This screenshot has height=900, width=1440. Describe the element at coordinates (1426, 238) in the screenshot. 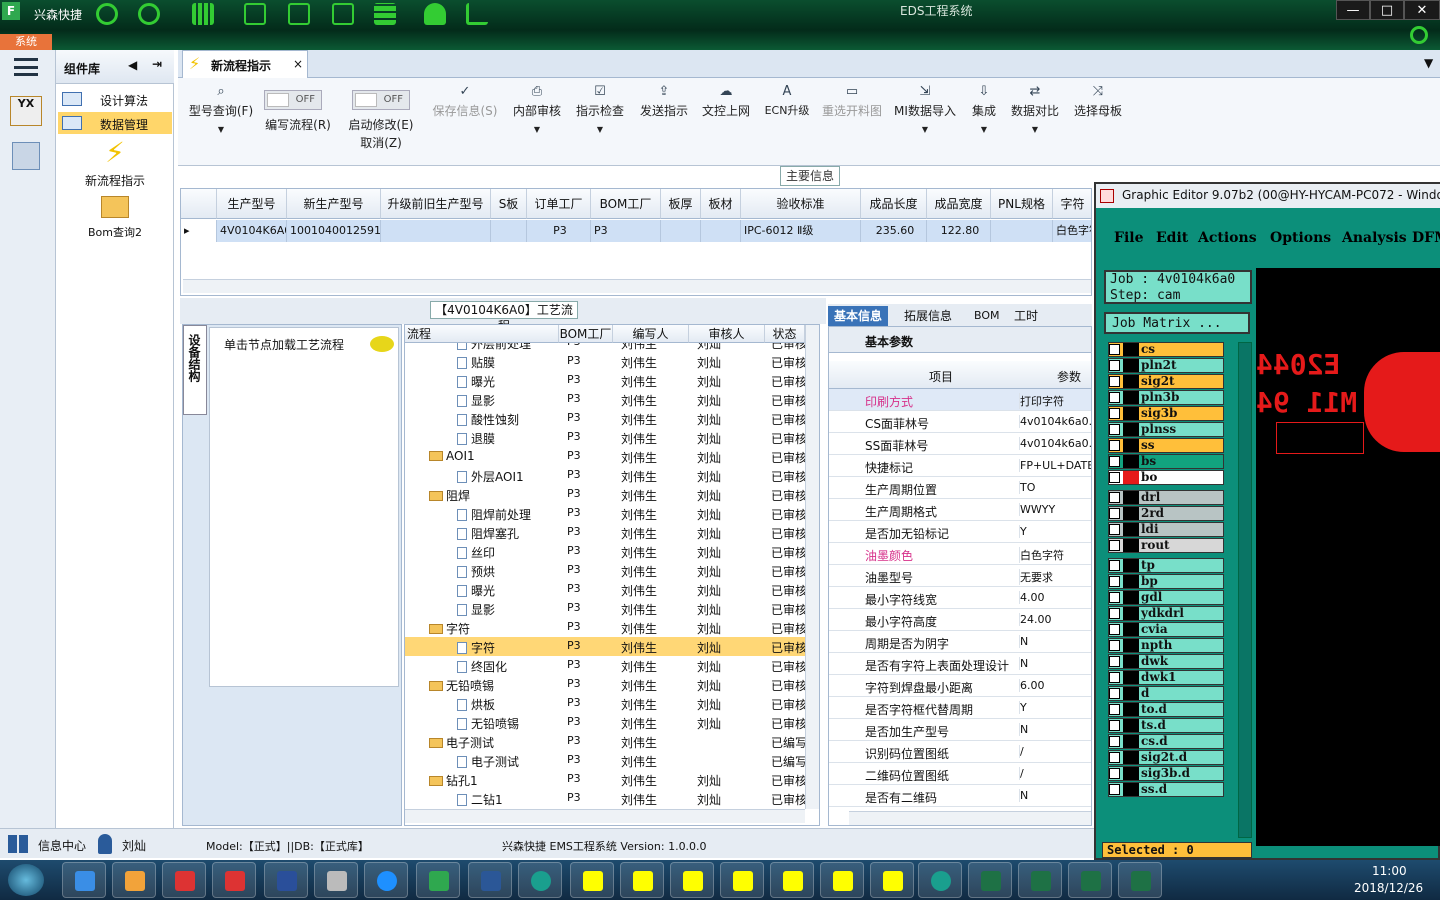

I see `menu-dfm: DFM` at that location.